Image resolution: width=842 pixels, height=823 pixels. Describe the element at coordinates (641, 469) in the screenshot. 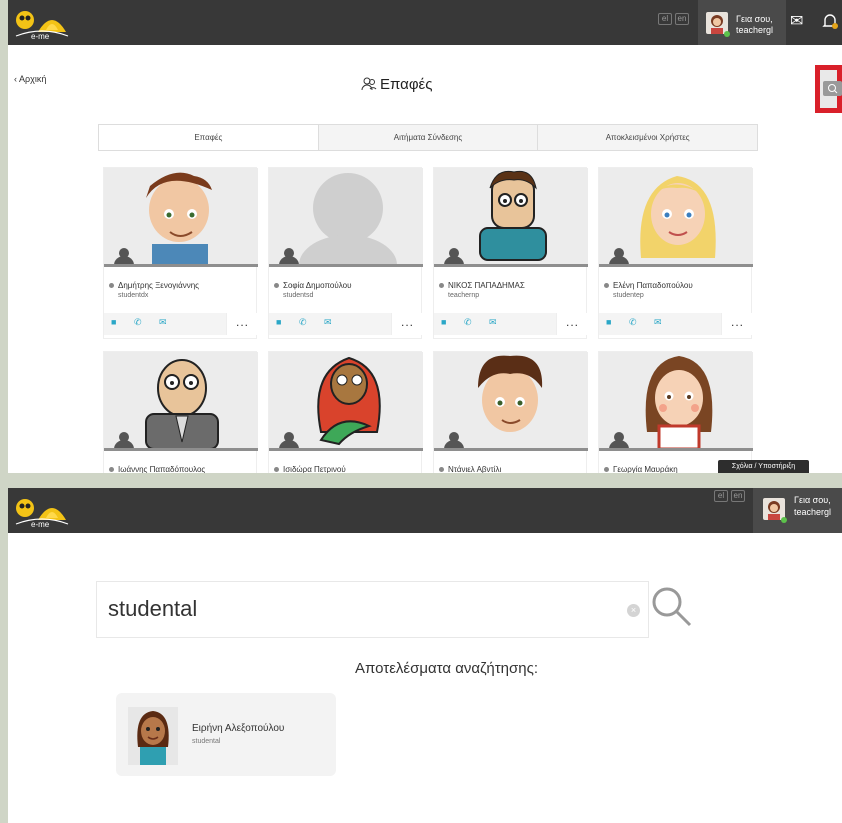

I see `contact-name: Γεωργία Μαυράκη` at that location.